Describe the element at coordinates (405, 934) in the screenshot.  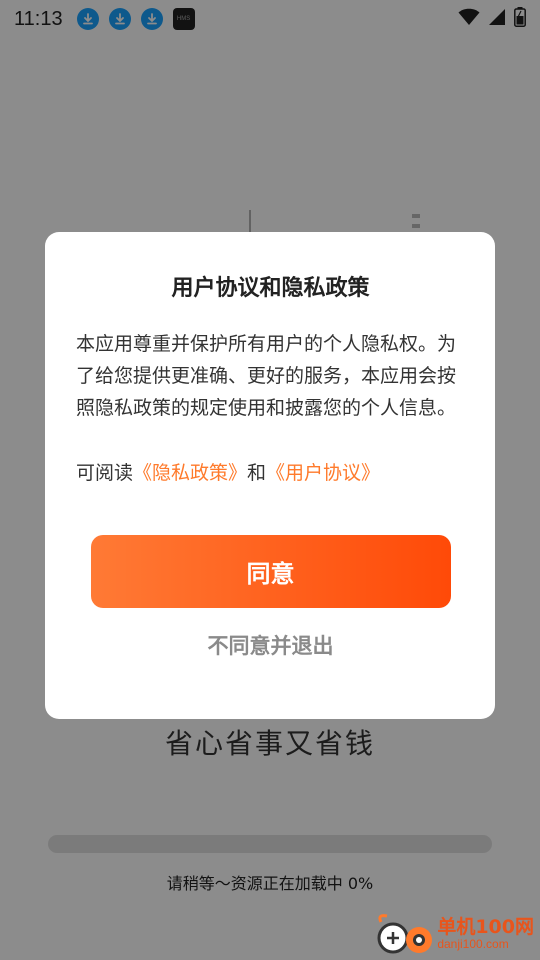
I see `watermark-logo-icon` at that location.